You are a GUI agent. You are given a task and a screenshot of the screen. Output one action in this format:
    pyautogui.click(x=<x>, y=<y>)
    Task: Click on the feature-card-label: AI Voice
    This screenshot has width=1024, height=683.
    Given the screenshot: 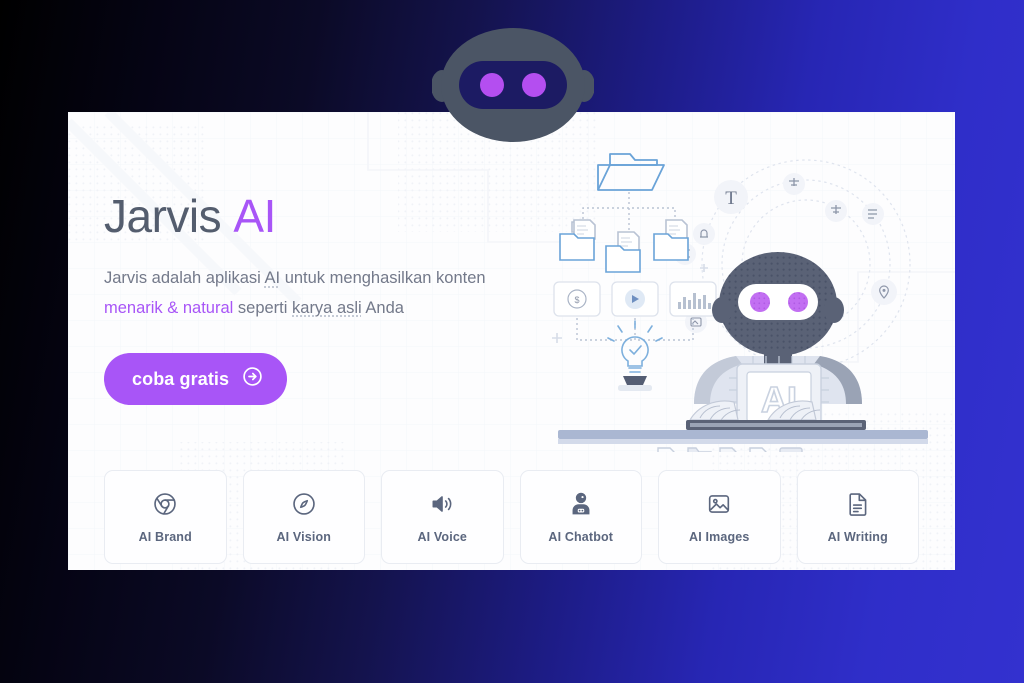 What is the action you would take?
    pyautogui.click(x=442, y=536)
    